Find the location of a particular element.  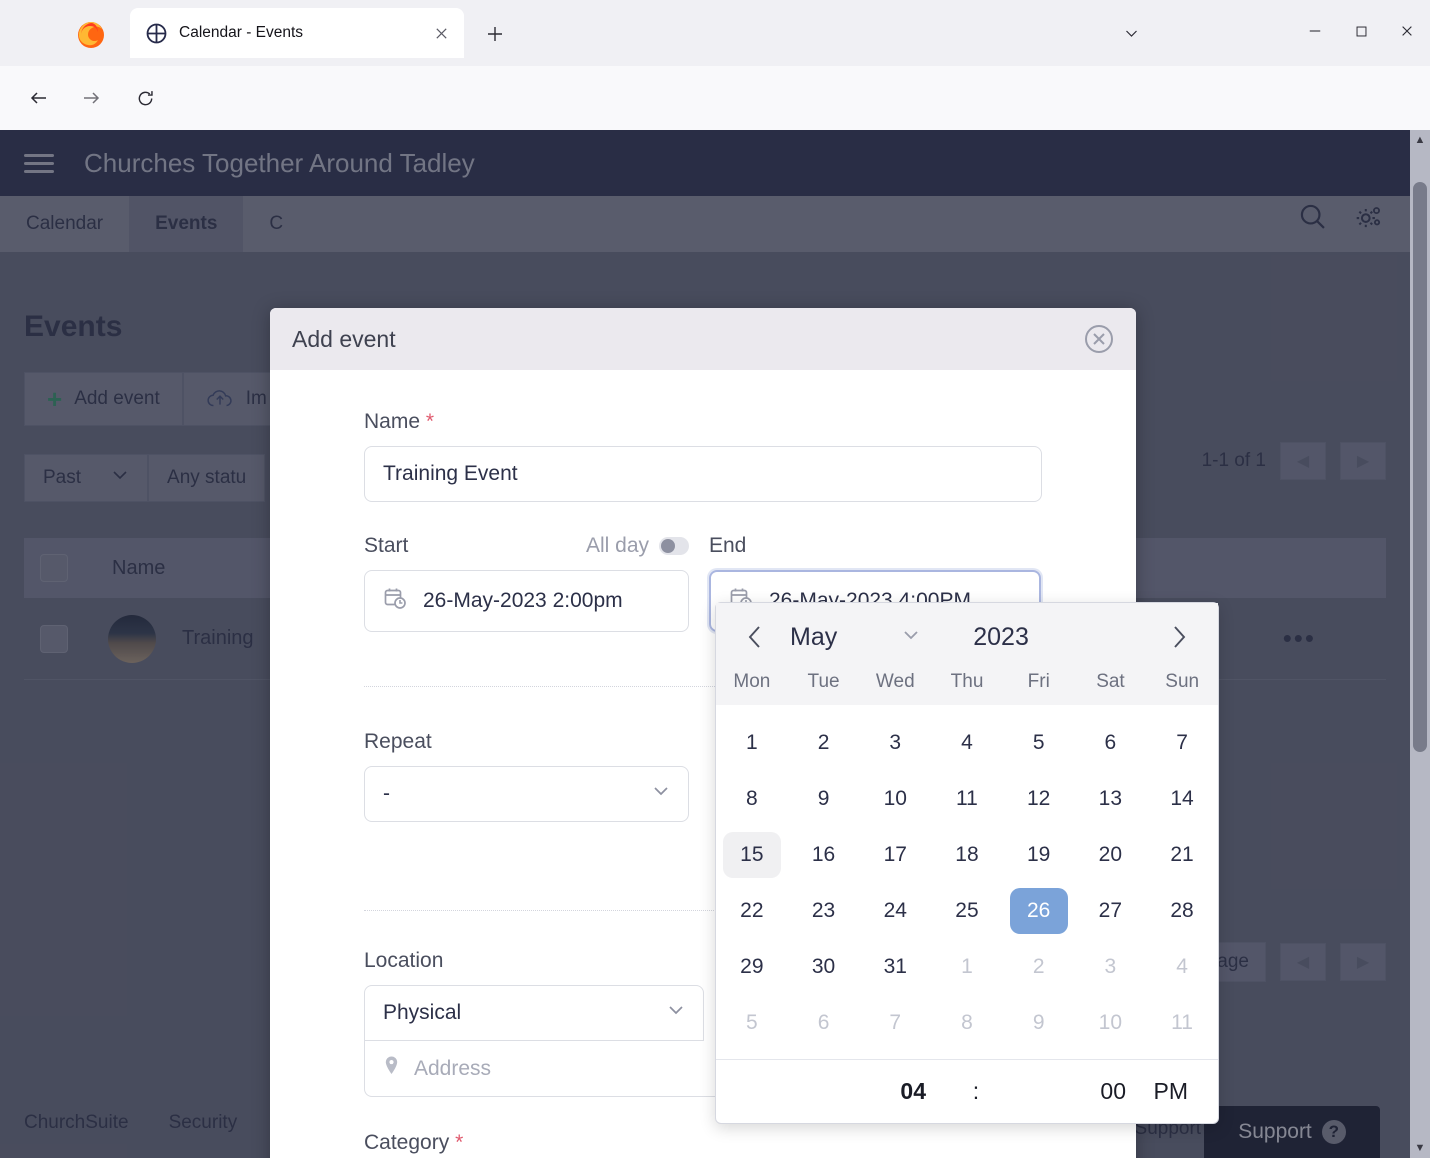

back-button-icon is located at coordinates (39, 98).